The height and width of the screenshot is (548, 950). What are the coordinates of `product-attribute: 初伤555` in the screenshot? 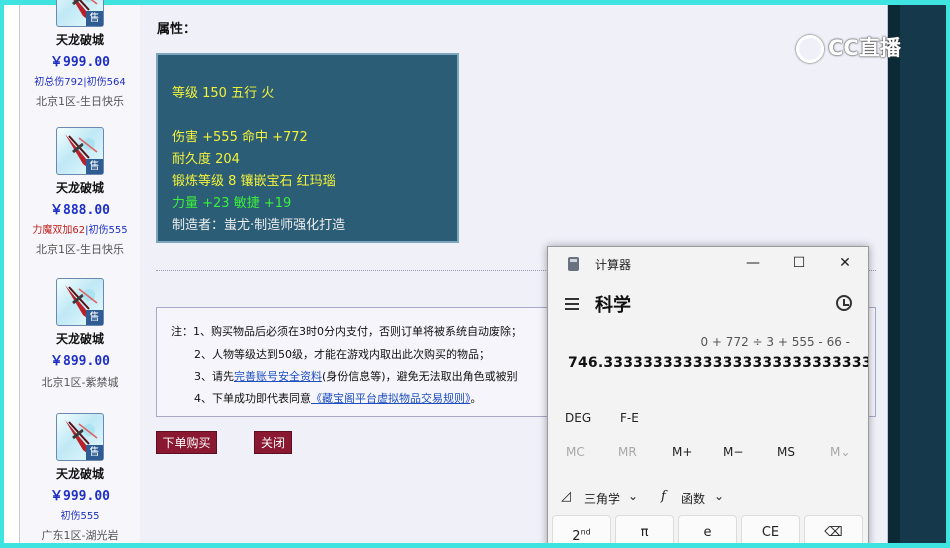 It's located at (80, 514).